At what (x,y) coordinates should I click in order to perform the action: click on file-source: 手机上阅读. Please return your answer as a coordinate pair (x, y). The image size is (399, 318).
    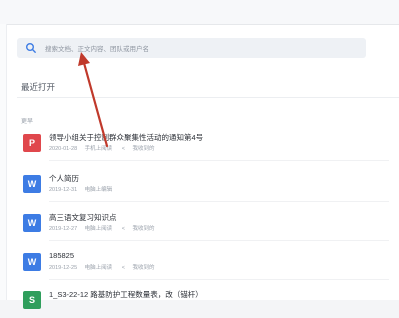
    Looking at the image, I should click on (98, 149).